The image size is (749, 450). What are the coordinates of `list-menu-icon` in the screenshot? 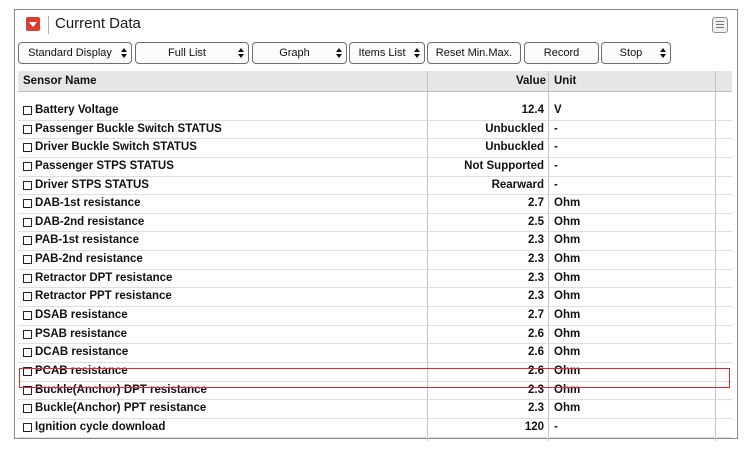 It's located at (720, 25).